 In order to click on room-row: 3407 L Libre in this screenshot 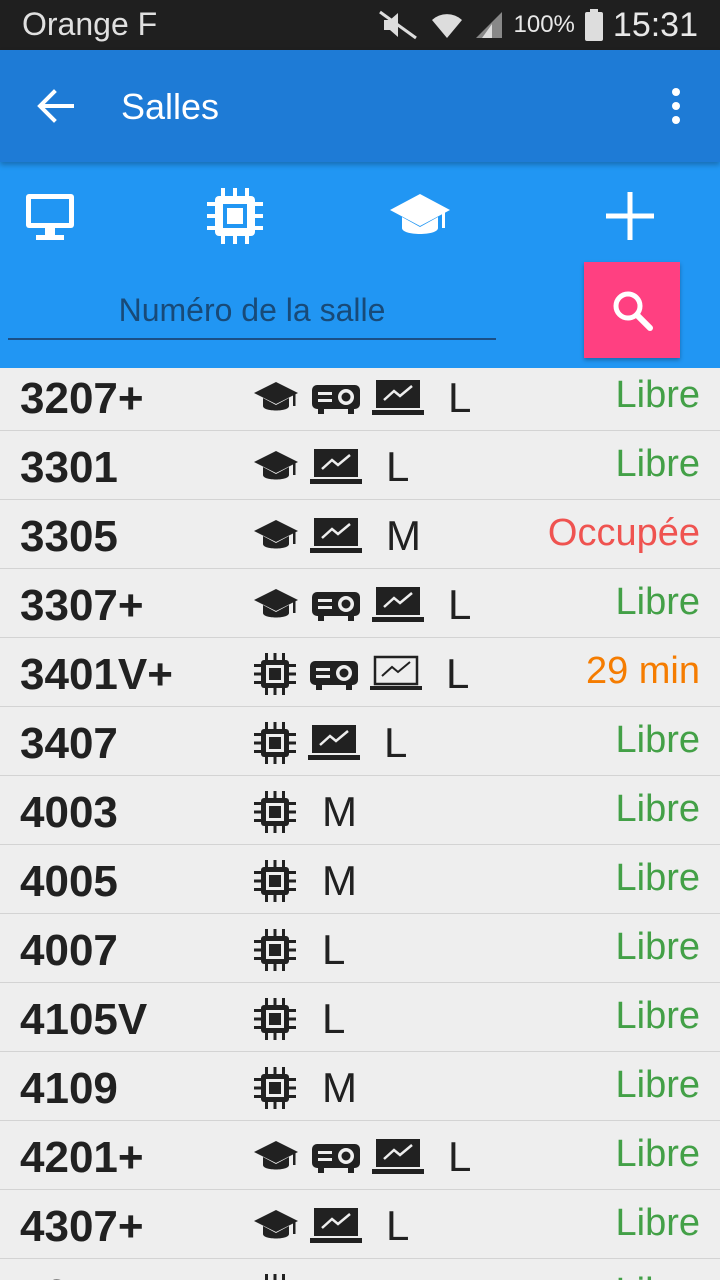, I will do `click(360, 741)`.